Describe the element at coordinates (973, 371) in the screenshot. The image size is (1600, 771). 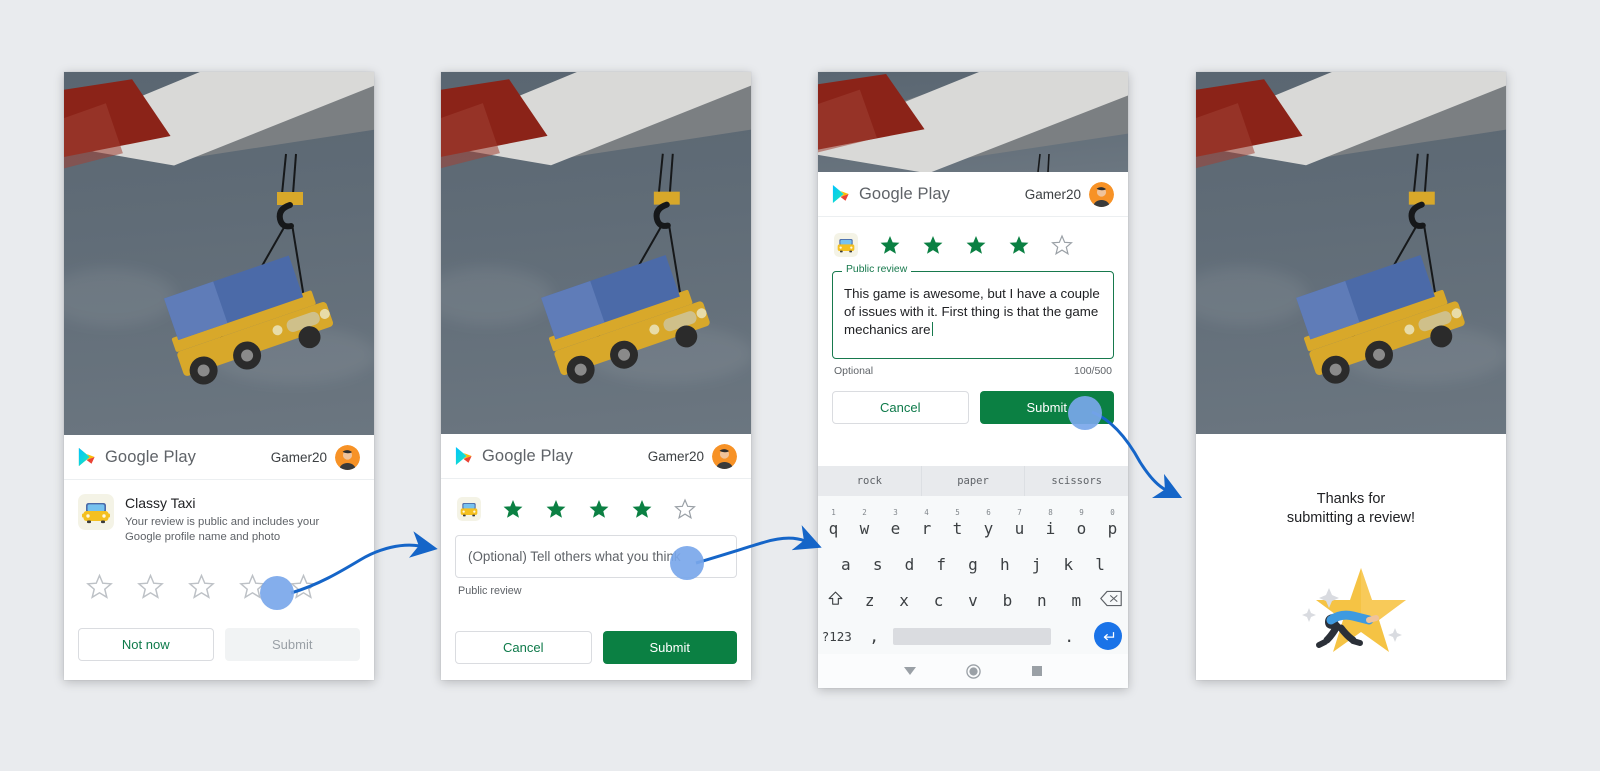
I see `review-field-meta: Optional 100/500` at that location.